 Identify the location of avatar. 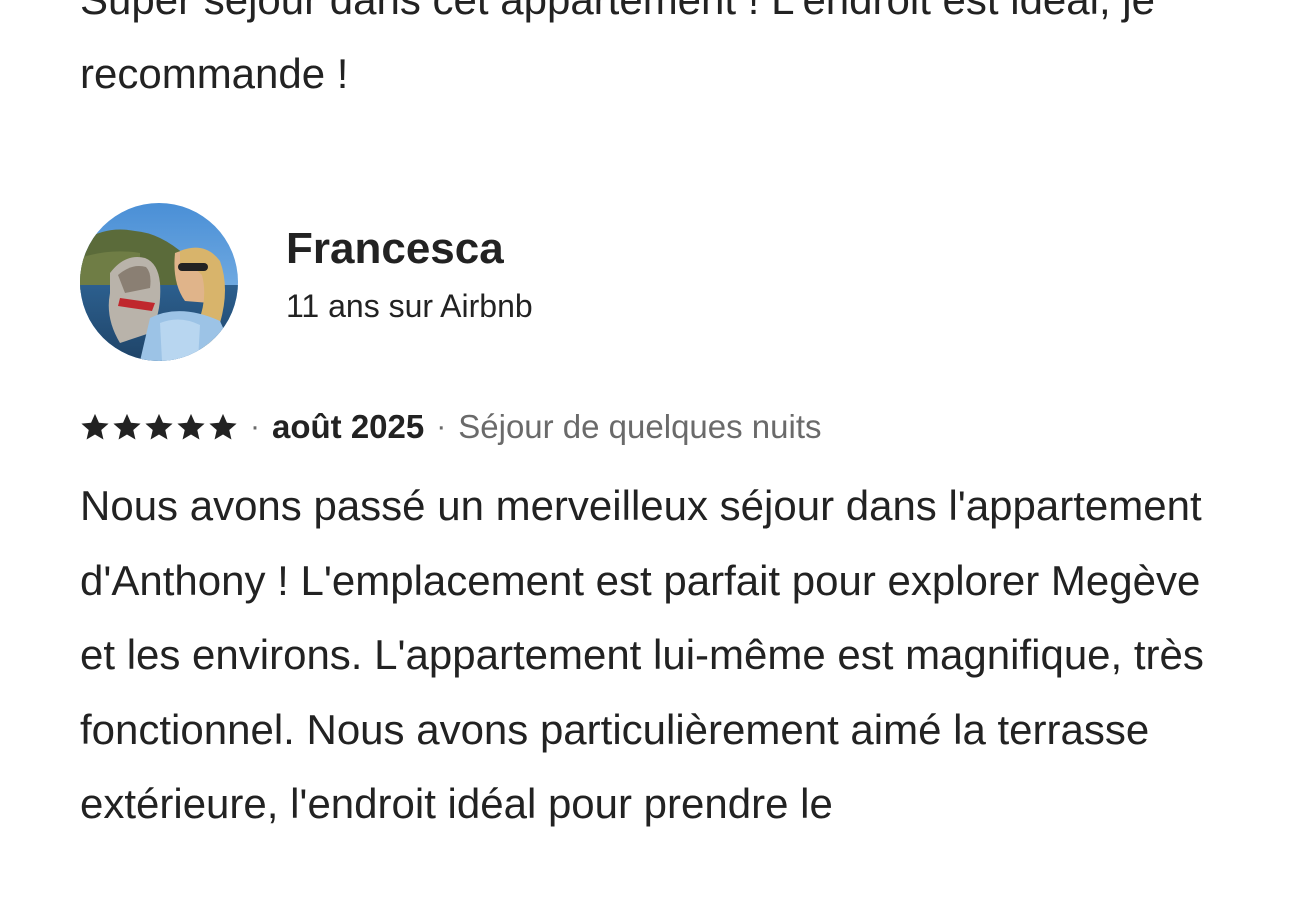
(159, 282).